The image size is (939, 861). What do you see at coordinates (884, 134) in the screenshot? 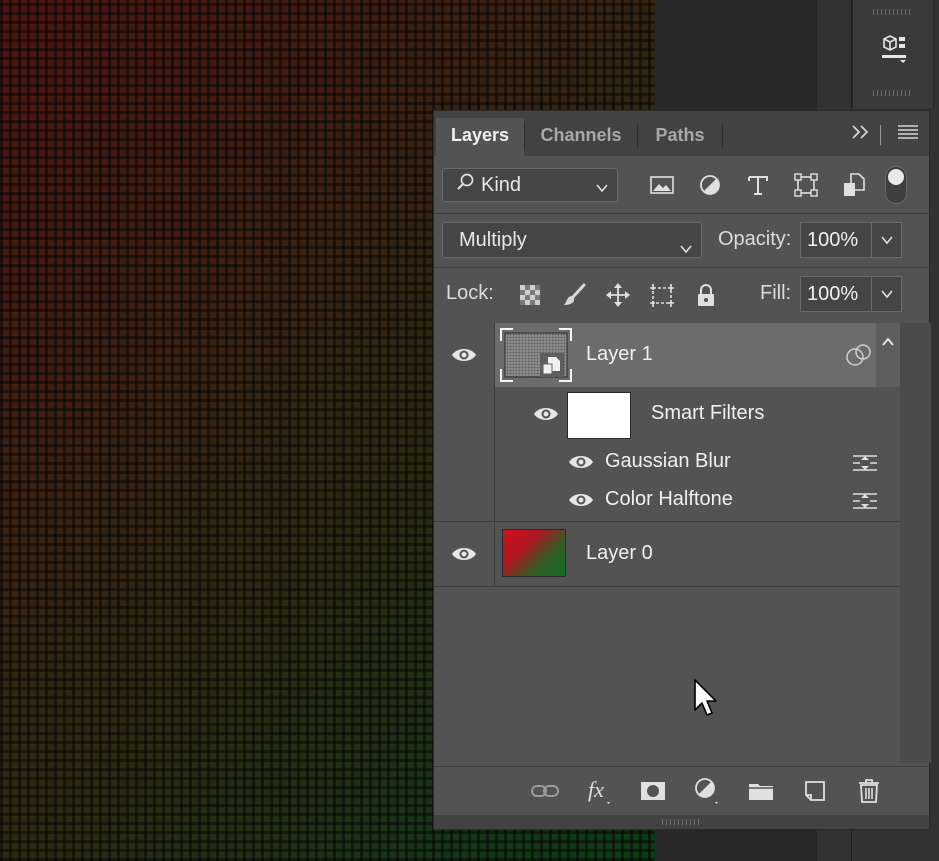
I see `panel-tab-icons` at bounding box center [884, 134].